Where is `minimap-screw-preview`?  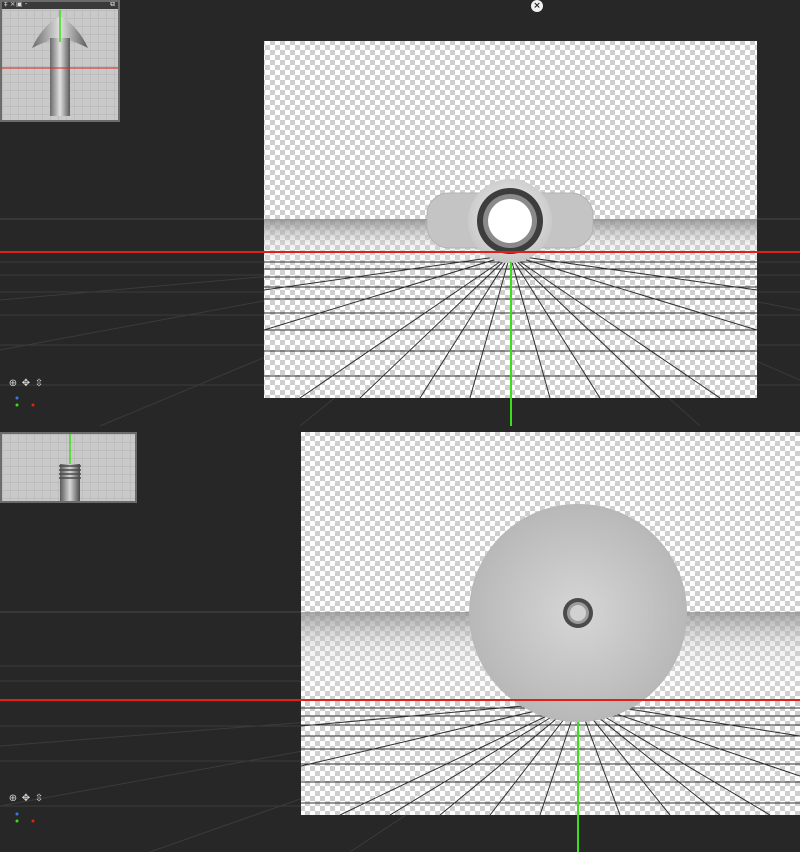
minimap-screw-preview is located at coordinates (68, 467).